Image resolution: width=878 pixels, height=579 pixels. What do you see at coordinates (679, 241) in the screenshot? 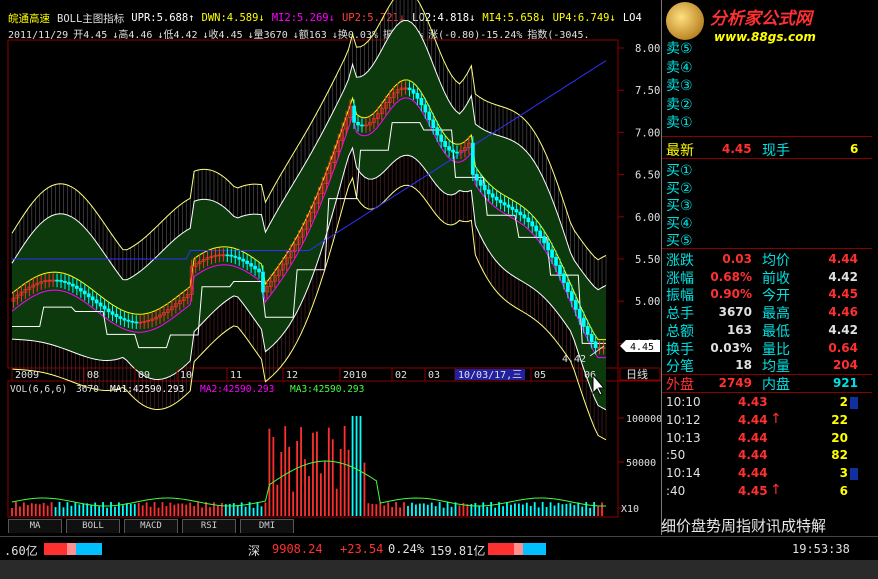
I see `bid-level-5: 买⑤` at bounding box center [679, 241].